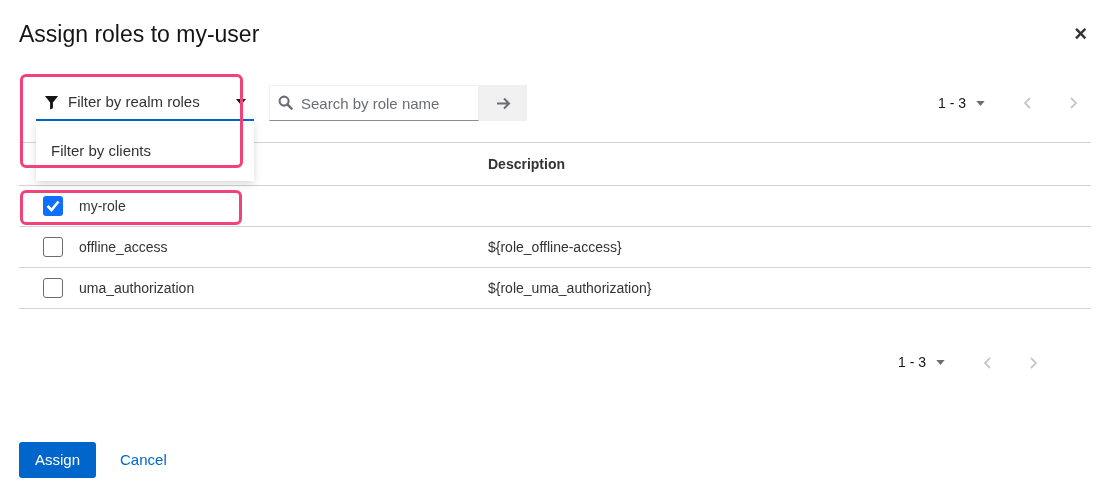 This screenshot has height=494, width=1109. Describe the element at coordinates (145, 151) in the screenshot. I see `menu-item: Filter by clients` at that location.